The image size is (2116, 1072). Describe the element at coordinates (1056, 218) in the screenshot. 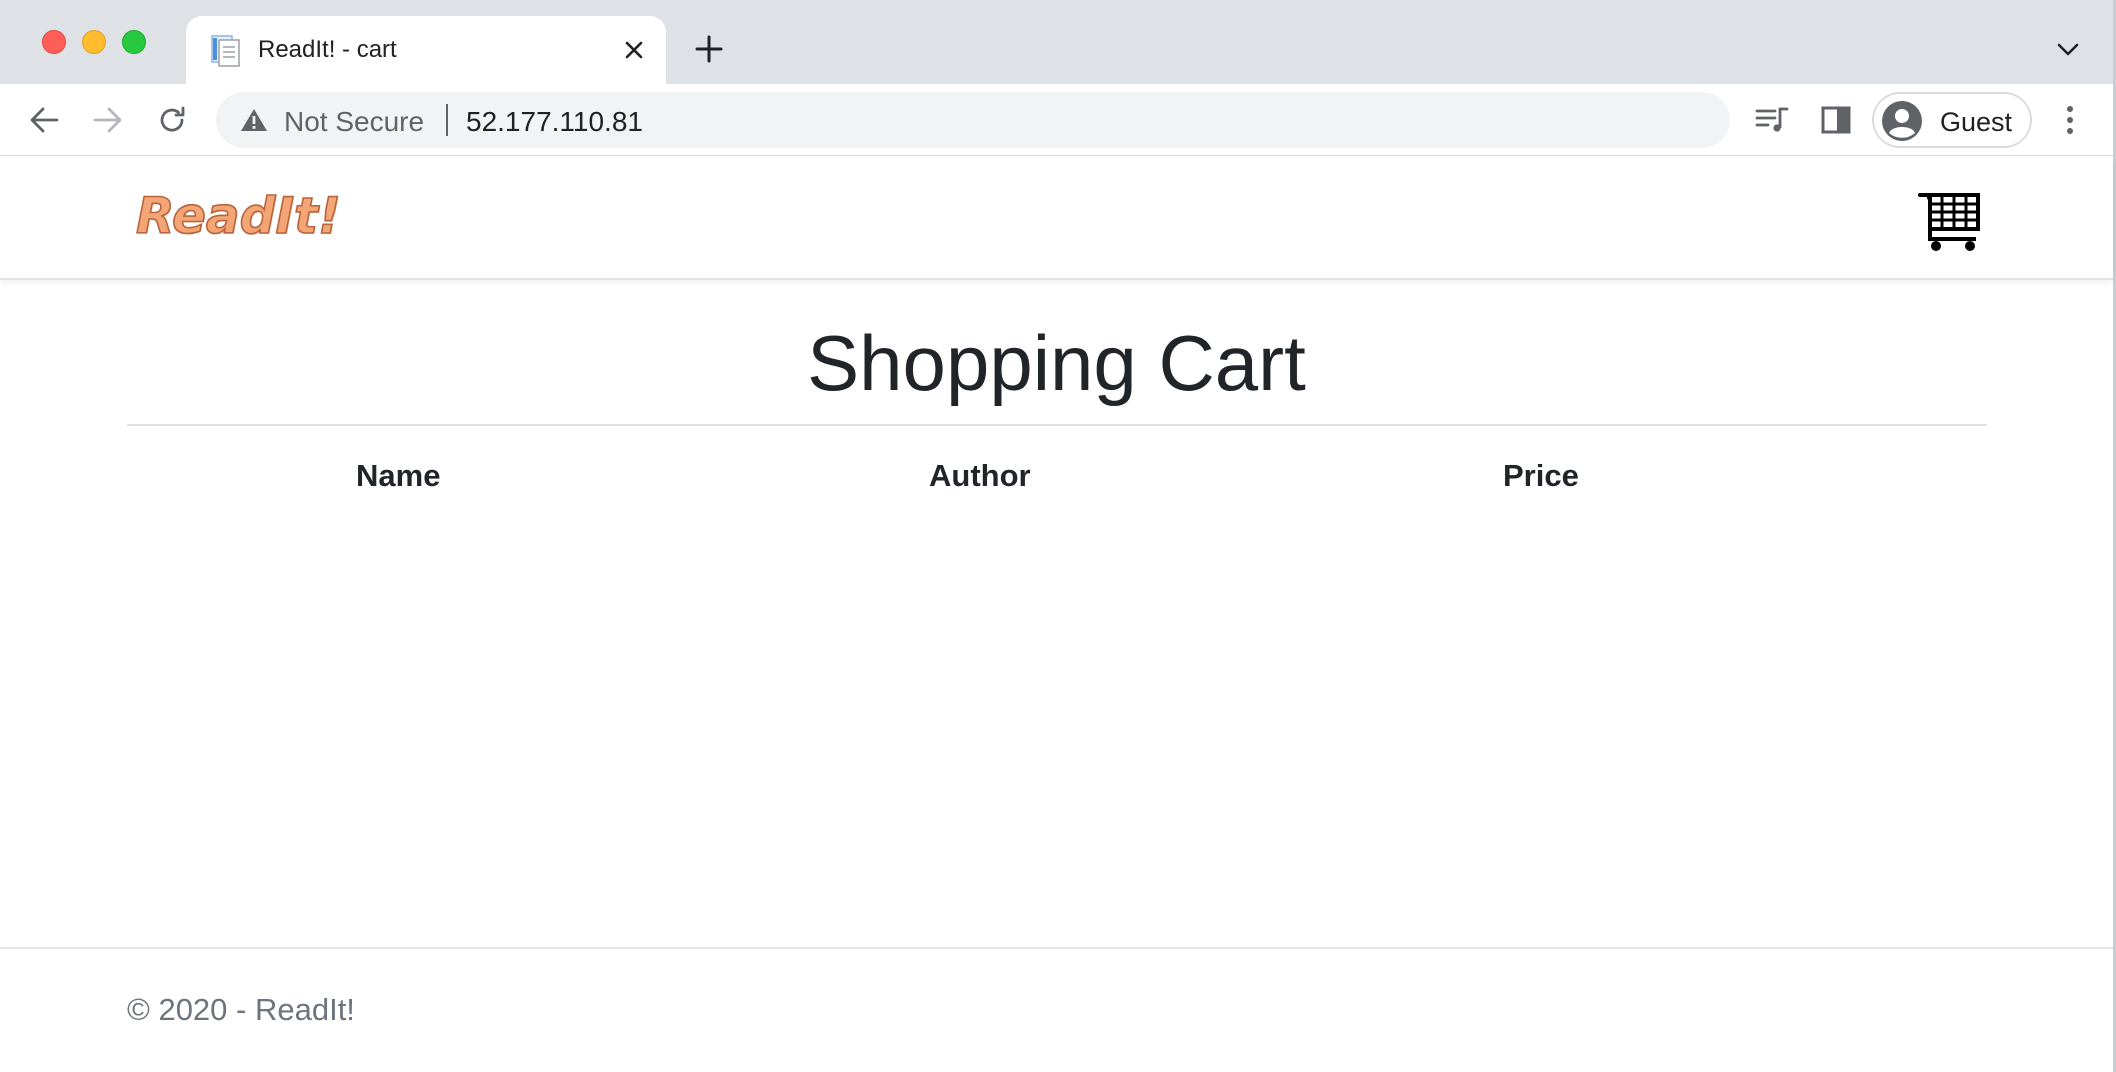

I see `site-navbar: ReadIt!` at that location.